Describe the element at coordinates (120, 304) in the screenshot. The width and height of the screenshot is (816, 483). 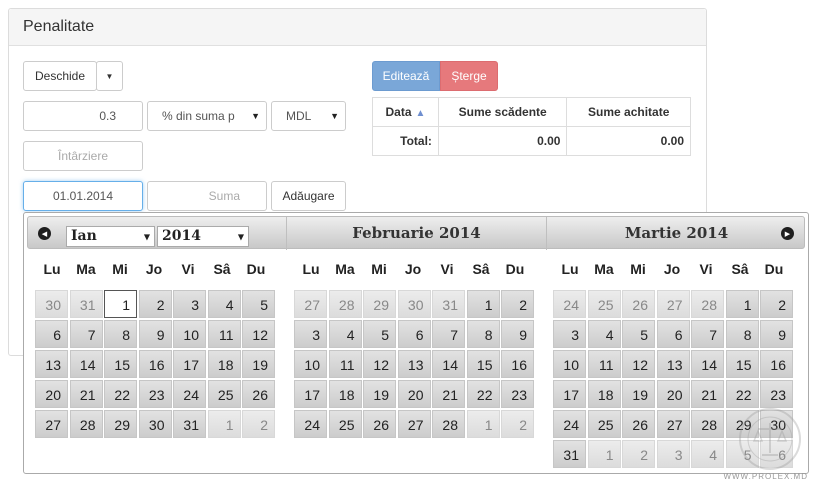
I see `calendar-day-selected: 1` at that location.